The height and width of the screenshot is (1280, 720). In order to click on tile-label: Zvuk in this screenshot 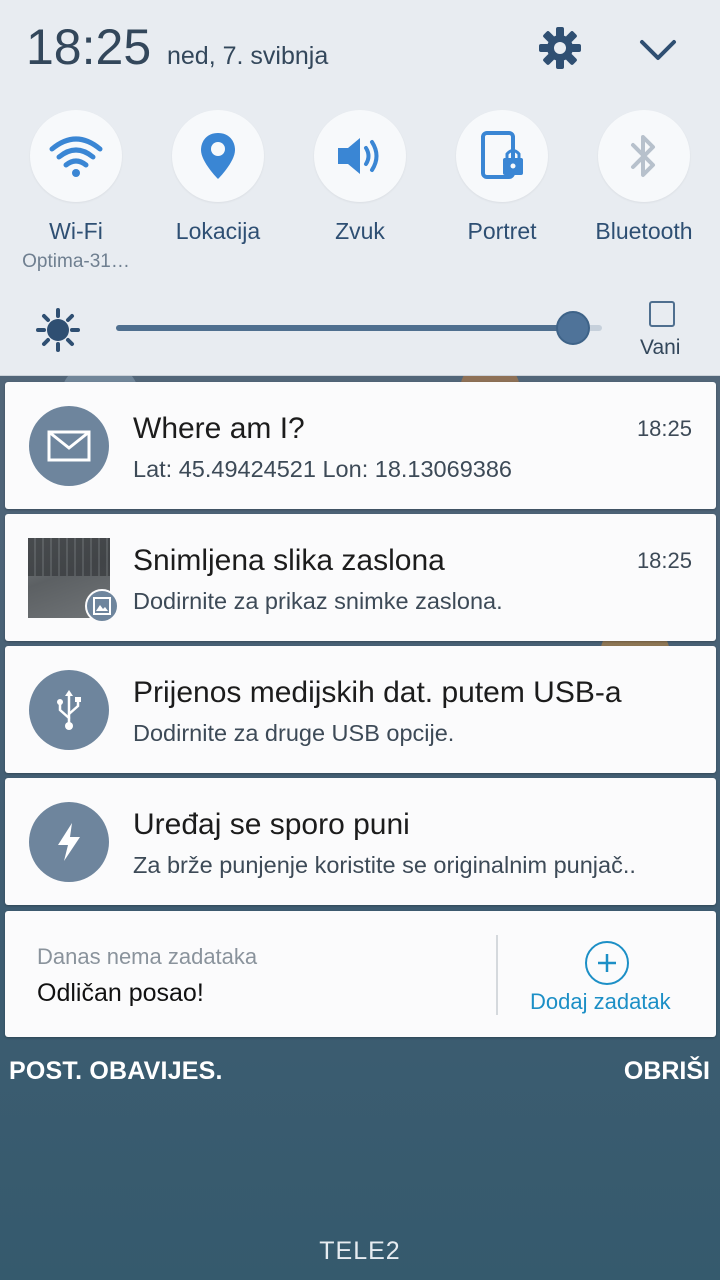, I will do `click(360, 231)`.